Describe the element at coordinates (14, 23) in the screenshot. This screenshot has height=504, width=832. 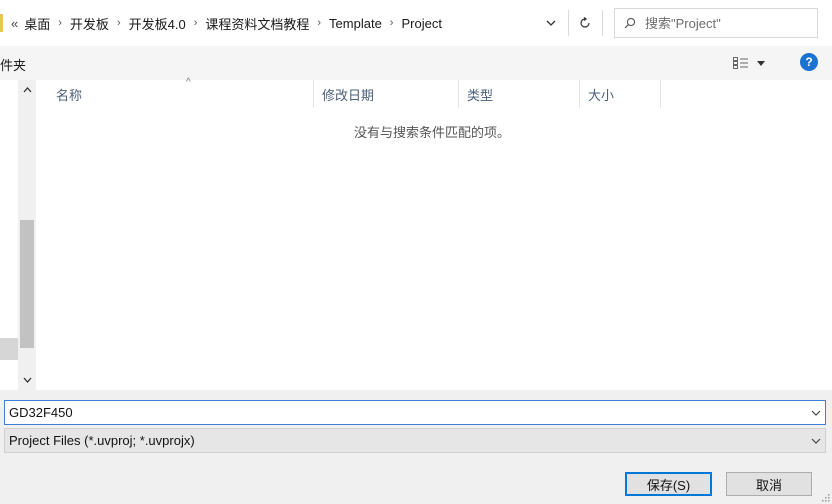
I see `breadcrumb-overflow-button: «` at that location.